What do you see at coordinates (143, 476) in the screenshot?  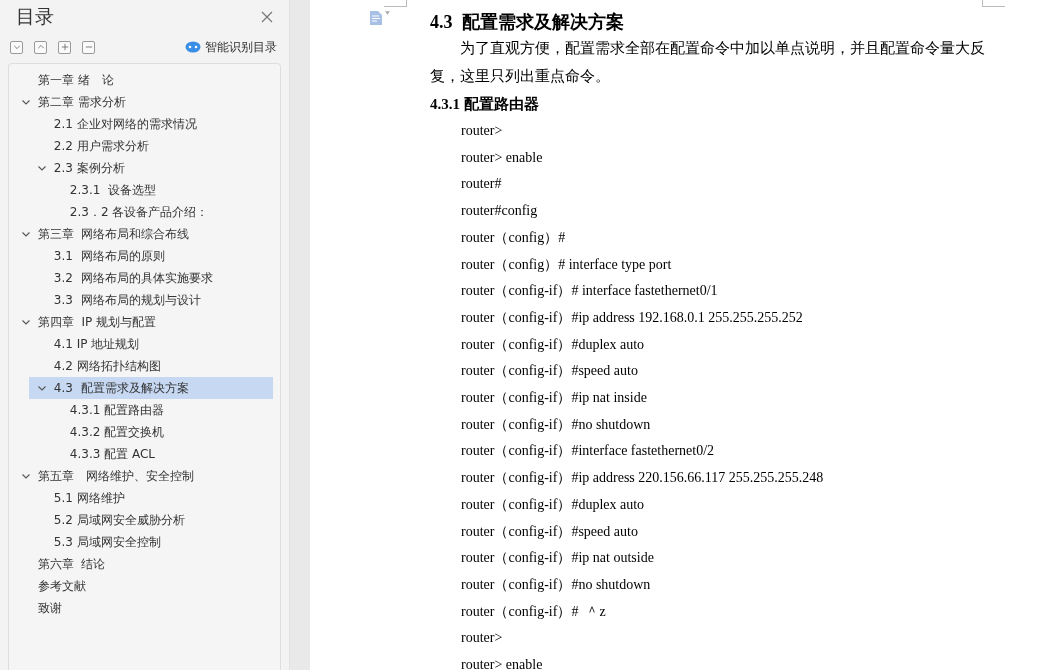 I see `toc-item: 第五章 网络维护、安全控制` at bounding box center [143, 476].